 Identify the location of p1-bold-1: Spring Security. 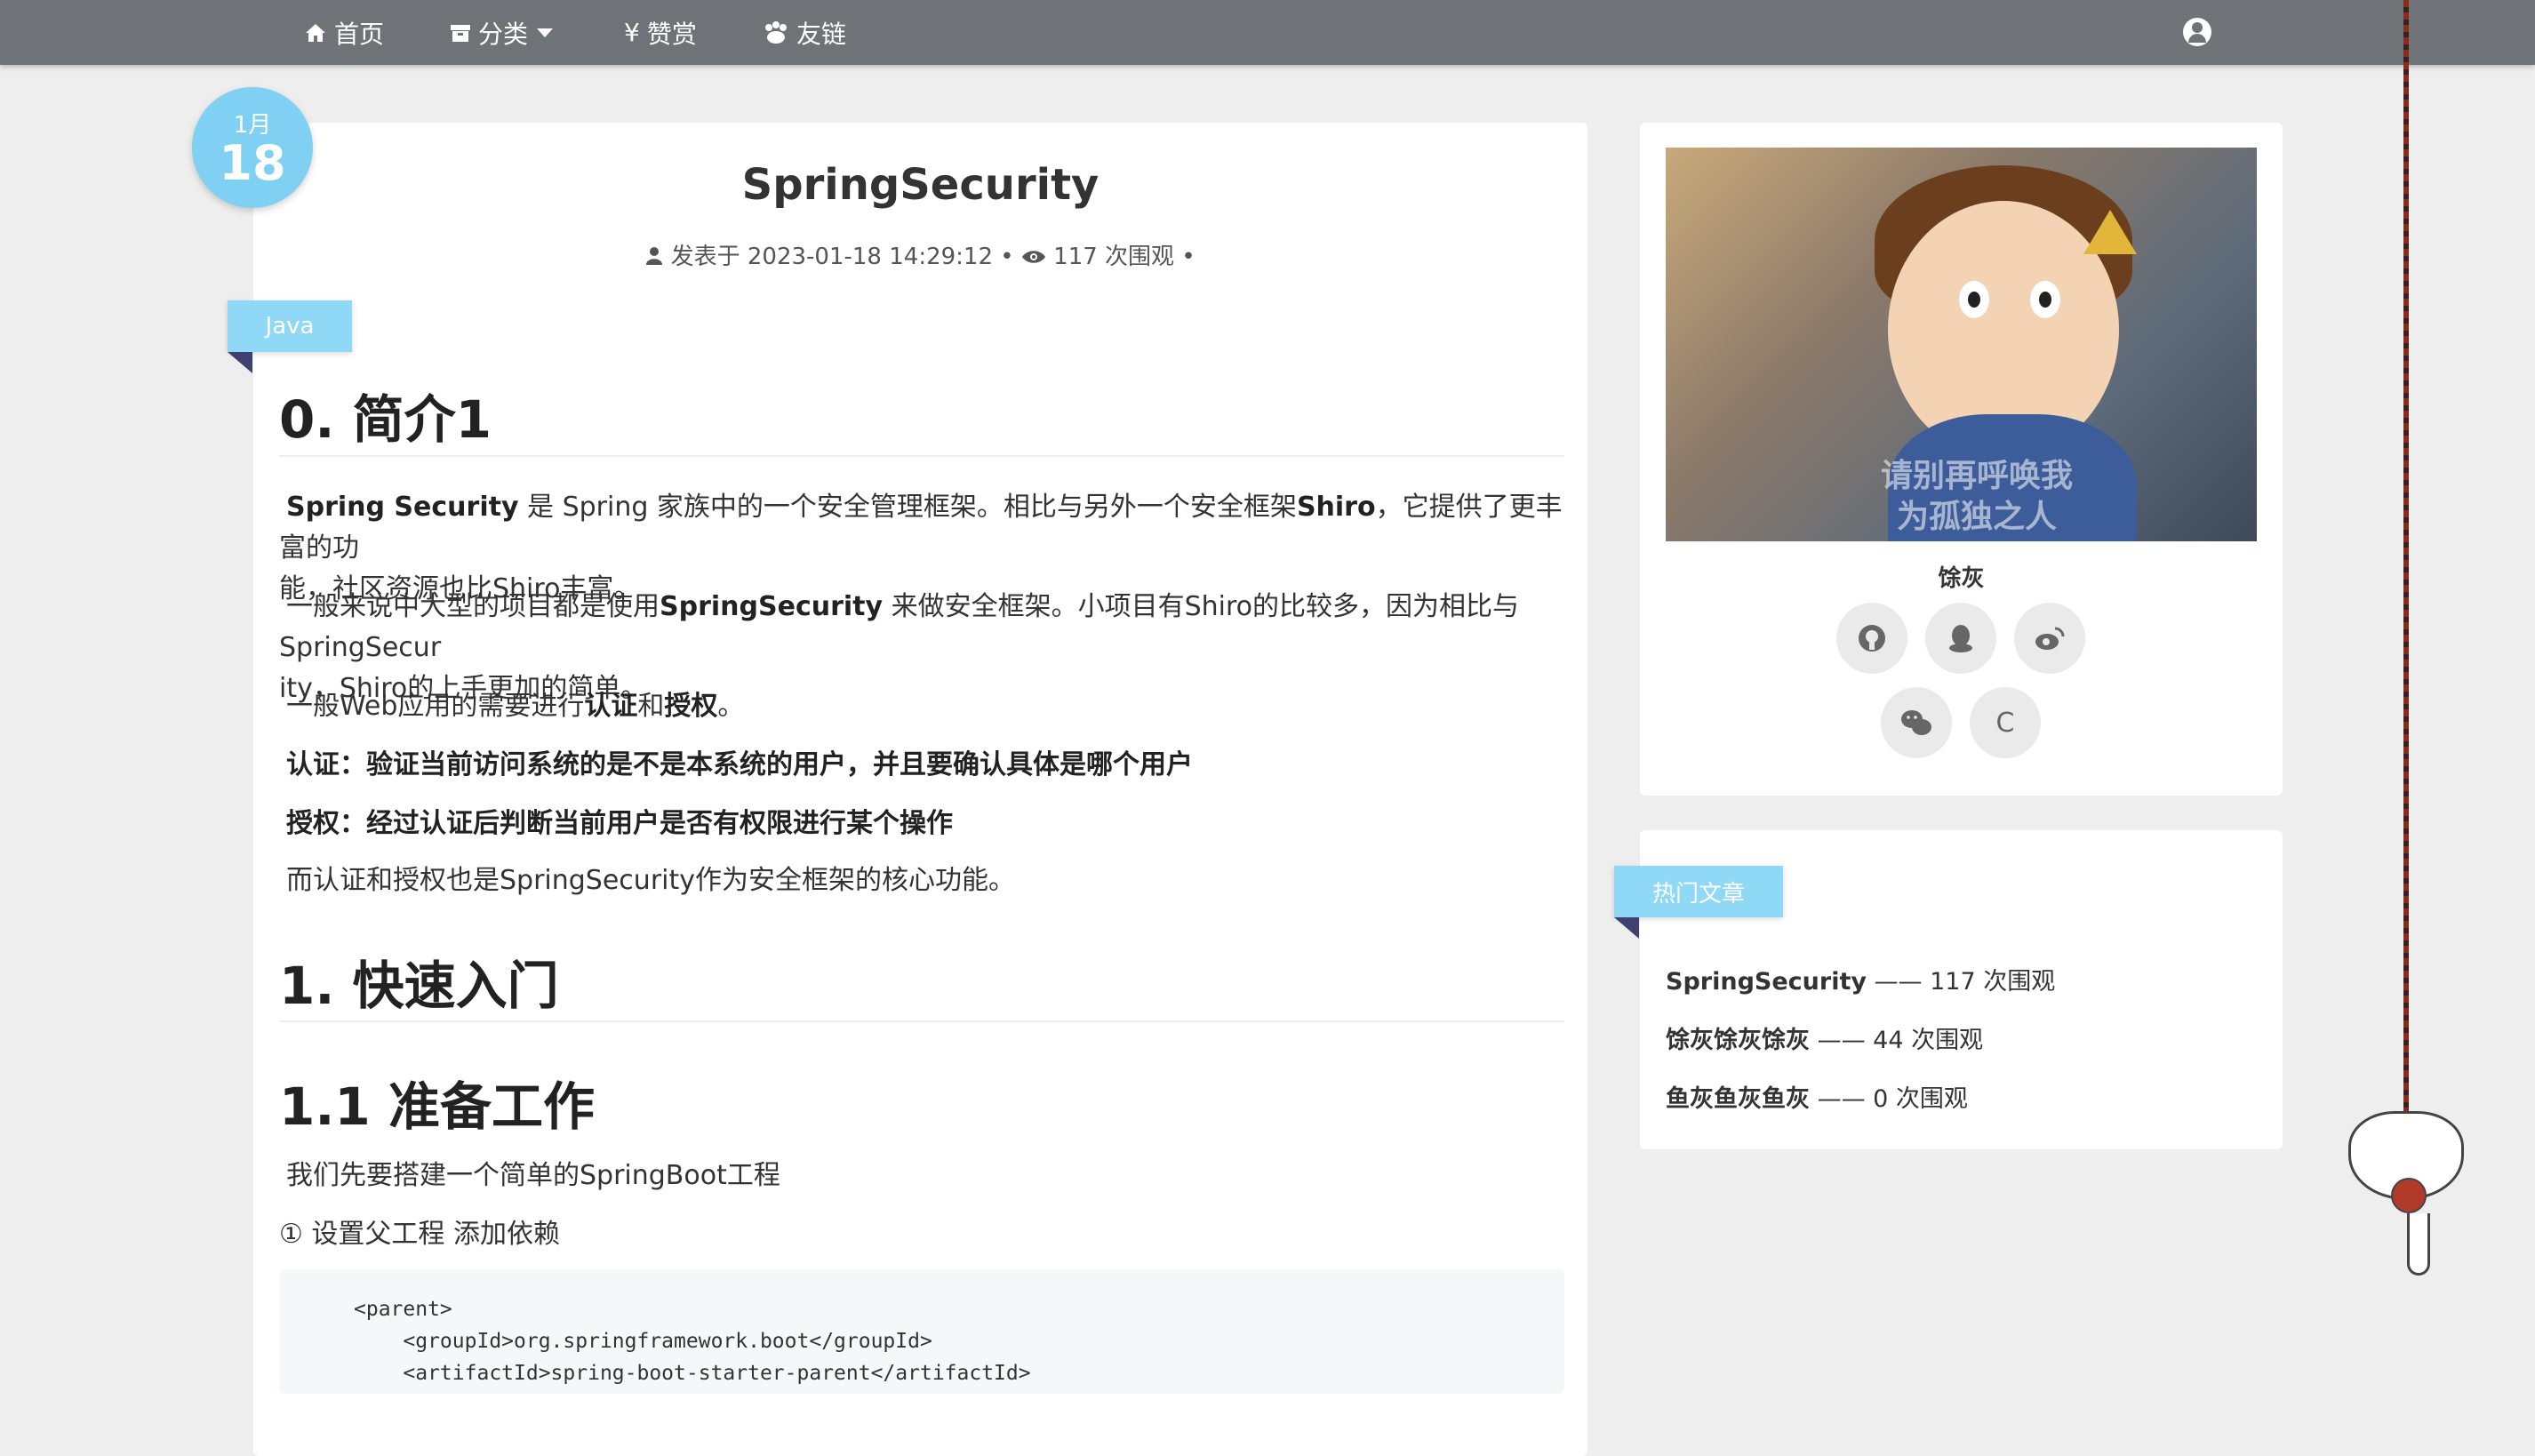
(402, 507).